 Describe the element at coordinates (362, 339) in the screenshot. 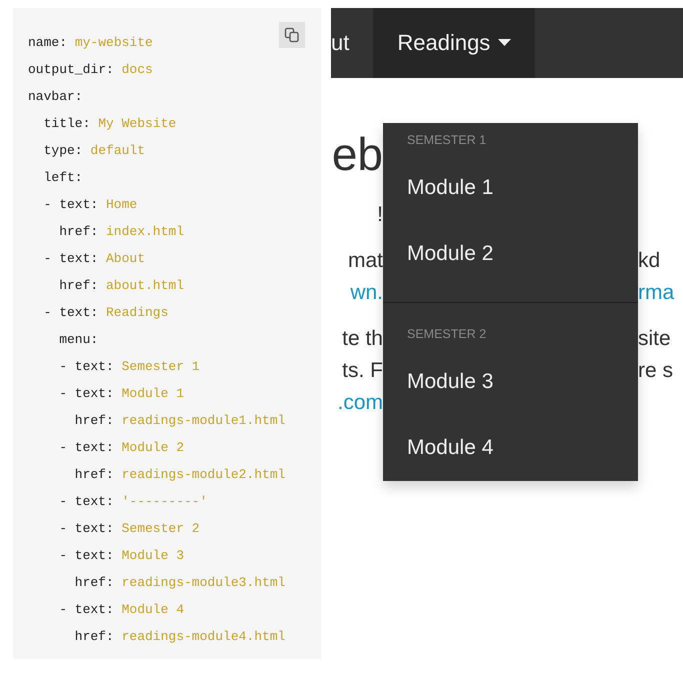

I see `page-text: te th` at that location.